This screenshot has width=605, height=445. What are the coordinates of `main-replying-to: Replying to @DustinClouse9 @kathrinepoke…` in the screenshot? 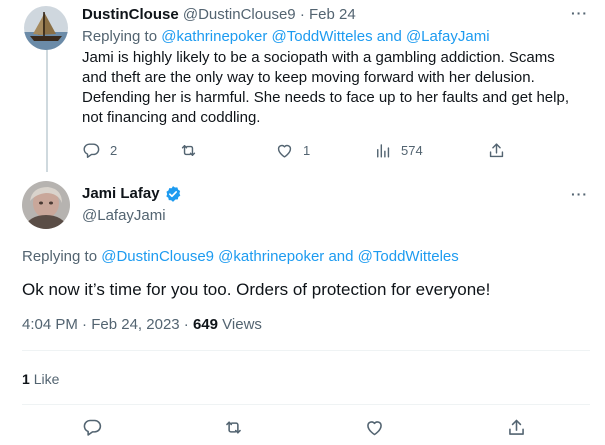 It's located at (240, 257).